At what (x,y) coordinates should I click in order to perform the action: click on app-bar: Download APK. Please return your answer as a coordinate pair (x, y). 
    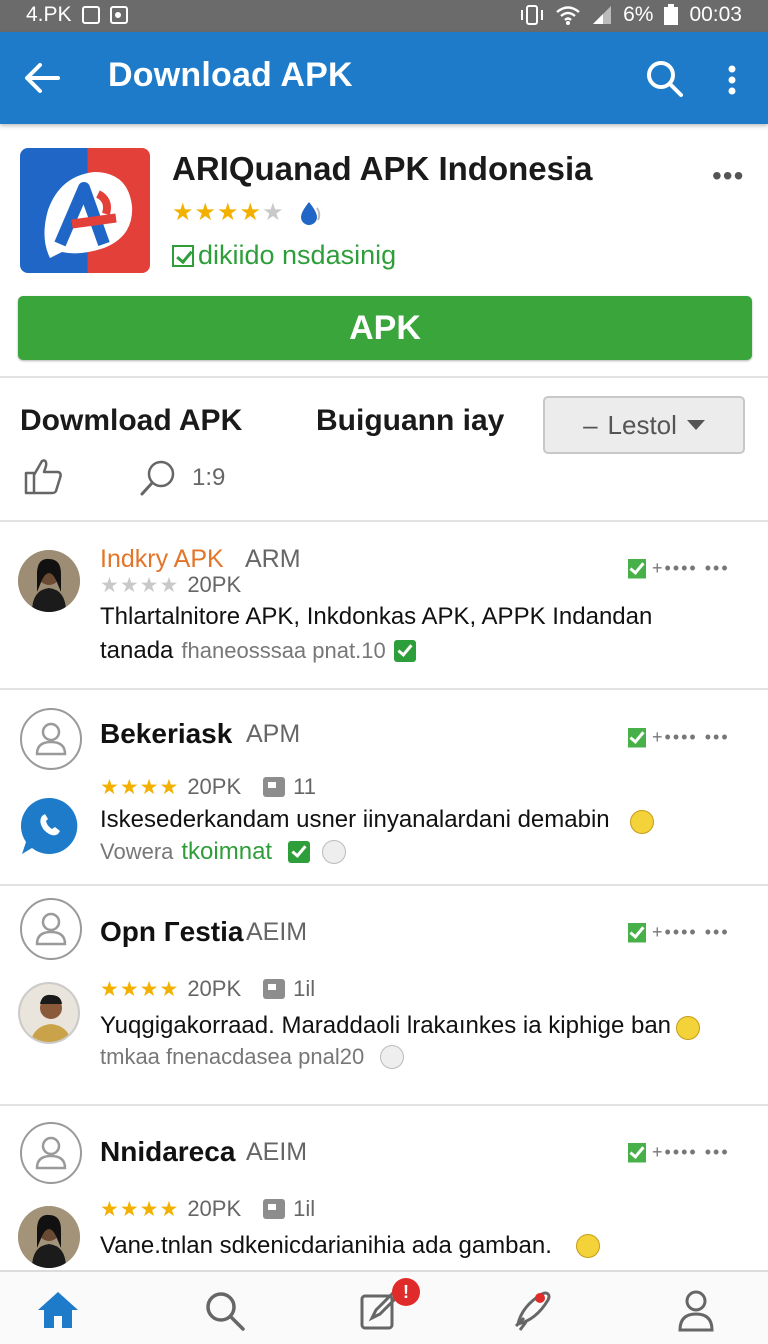
    Looking at the image, I should click on (384, 78).